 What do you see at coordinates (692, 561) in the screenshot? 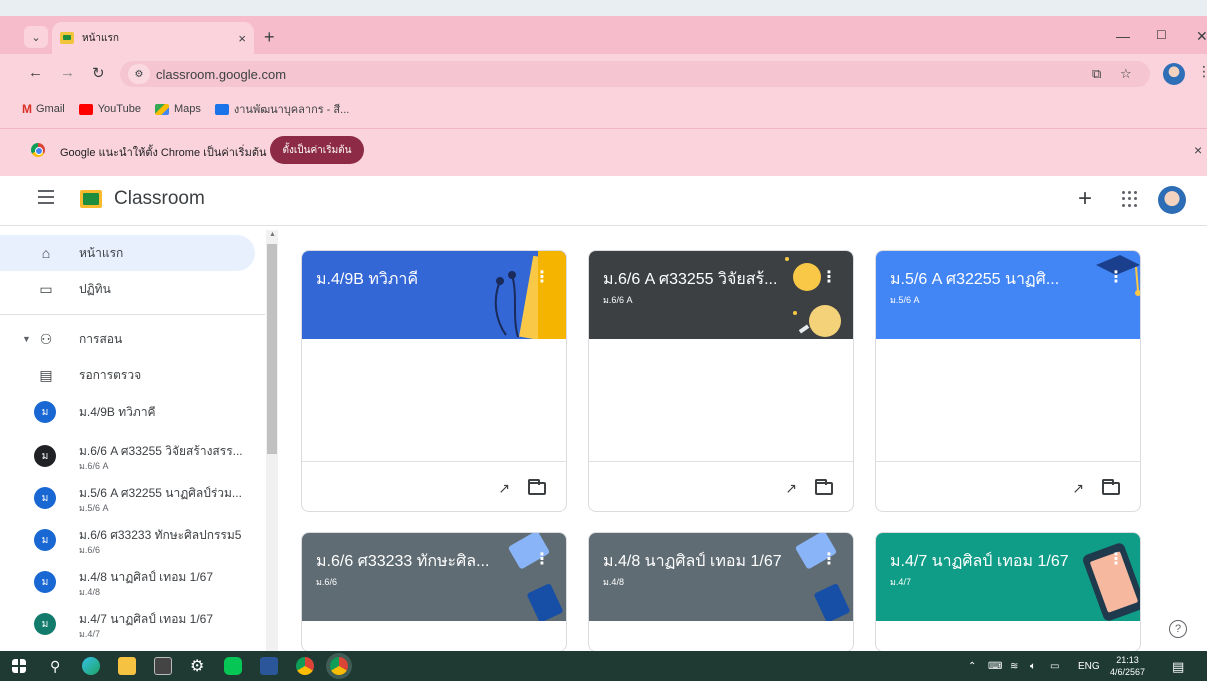
I see `card-title: ม.4/8 นาฏศิลป์ เทอม 1/67` at bounding box center [692, 561].